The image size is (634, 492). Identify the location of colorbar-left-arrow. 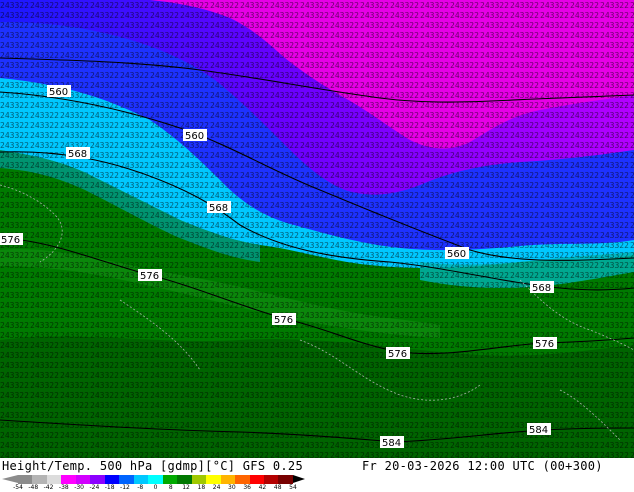
(10, 479).